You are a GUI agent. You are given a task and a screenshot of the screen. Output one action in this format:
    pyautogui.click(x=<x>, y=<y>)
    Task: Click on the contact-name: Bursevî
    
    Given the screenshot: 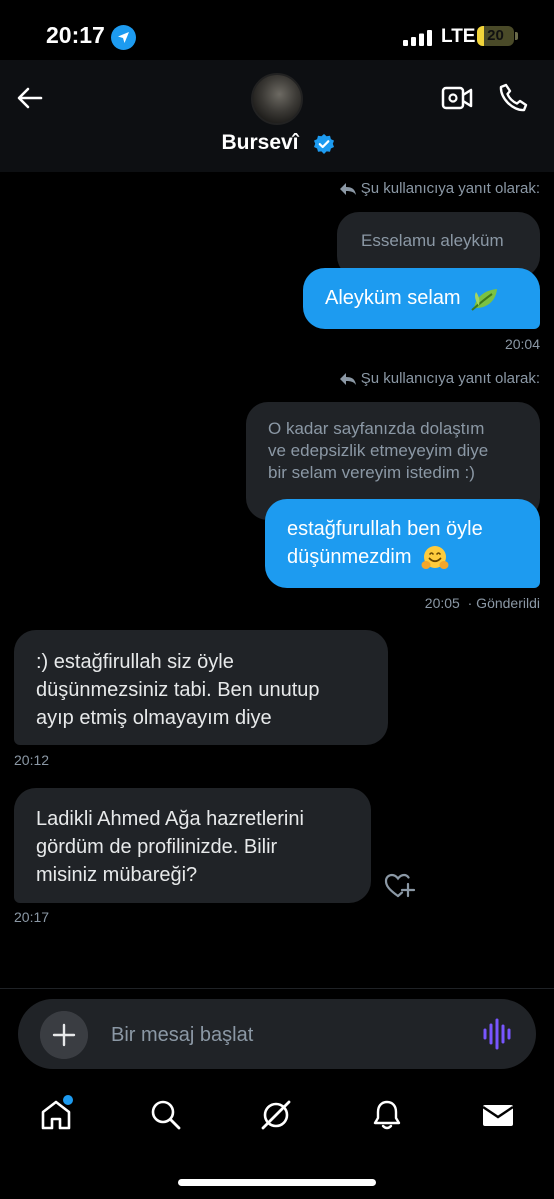 What is the action you would take?
    pyautogui.click(x=277, y=143)
    